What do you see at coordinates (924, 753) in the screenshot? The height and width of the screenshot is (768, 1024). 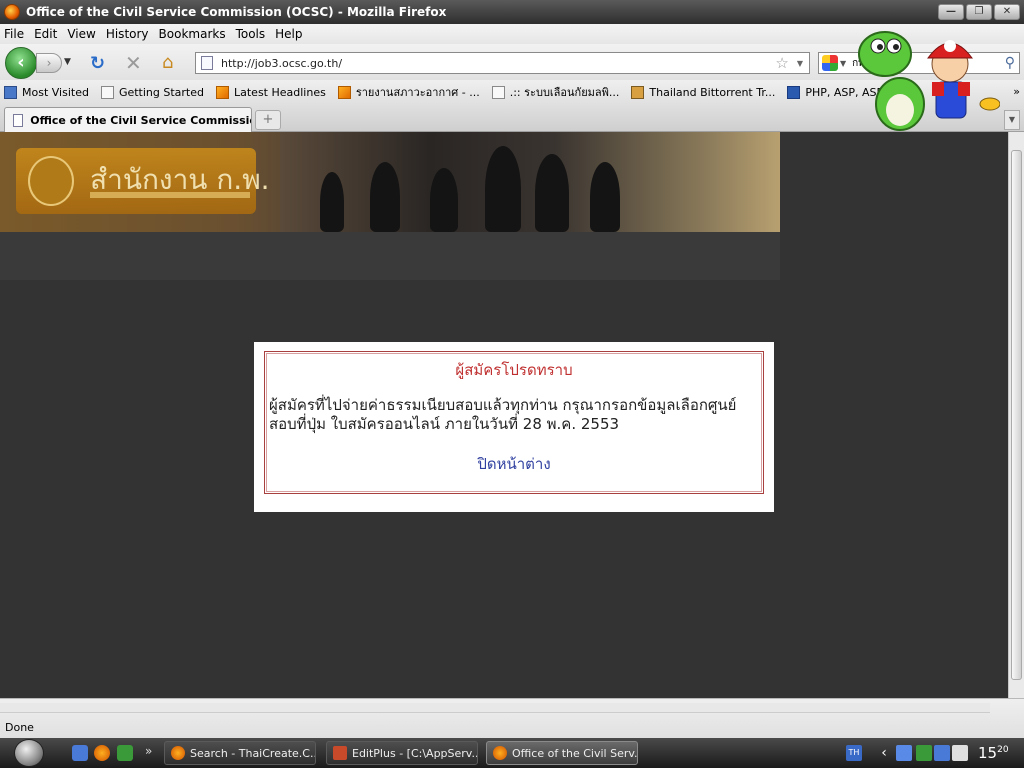 I see `utorrent-tray-icon` at bounding box center [924, 753].